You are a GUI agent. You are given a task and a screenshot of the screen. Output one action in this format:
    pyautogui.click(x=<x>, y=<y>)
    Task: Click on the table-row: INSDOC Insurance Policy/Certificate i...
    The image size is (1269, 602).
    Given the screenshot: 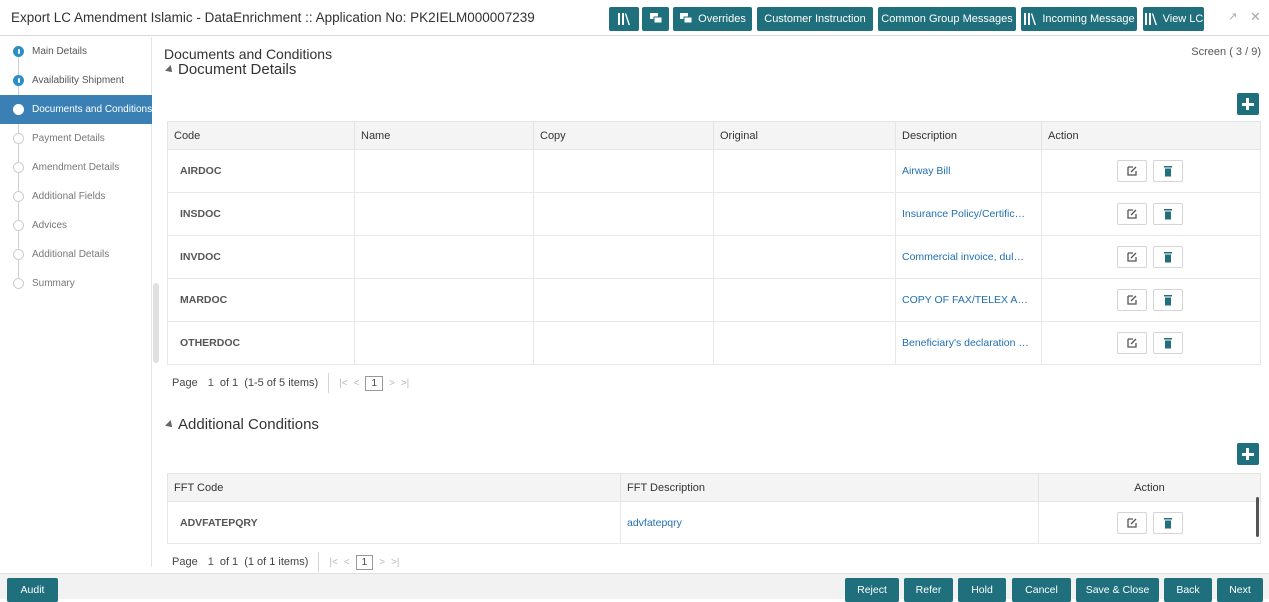 What is the action you would take?
    pyautogui.click(x=714, y=214)
    